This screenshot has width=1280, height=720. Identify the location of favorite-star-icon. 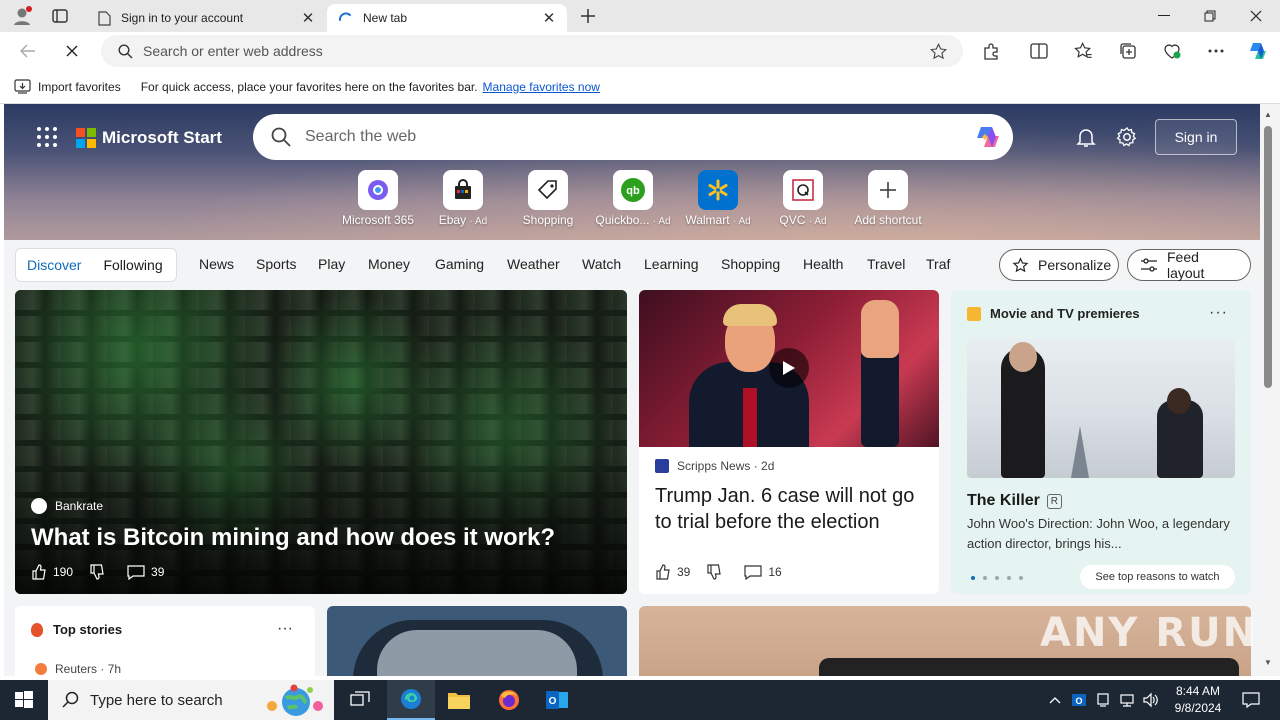
(938, 51).